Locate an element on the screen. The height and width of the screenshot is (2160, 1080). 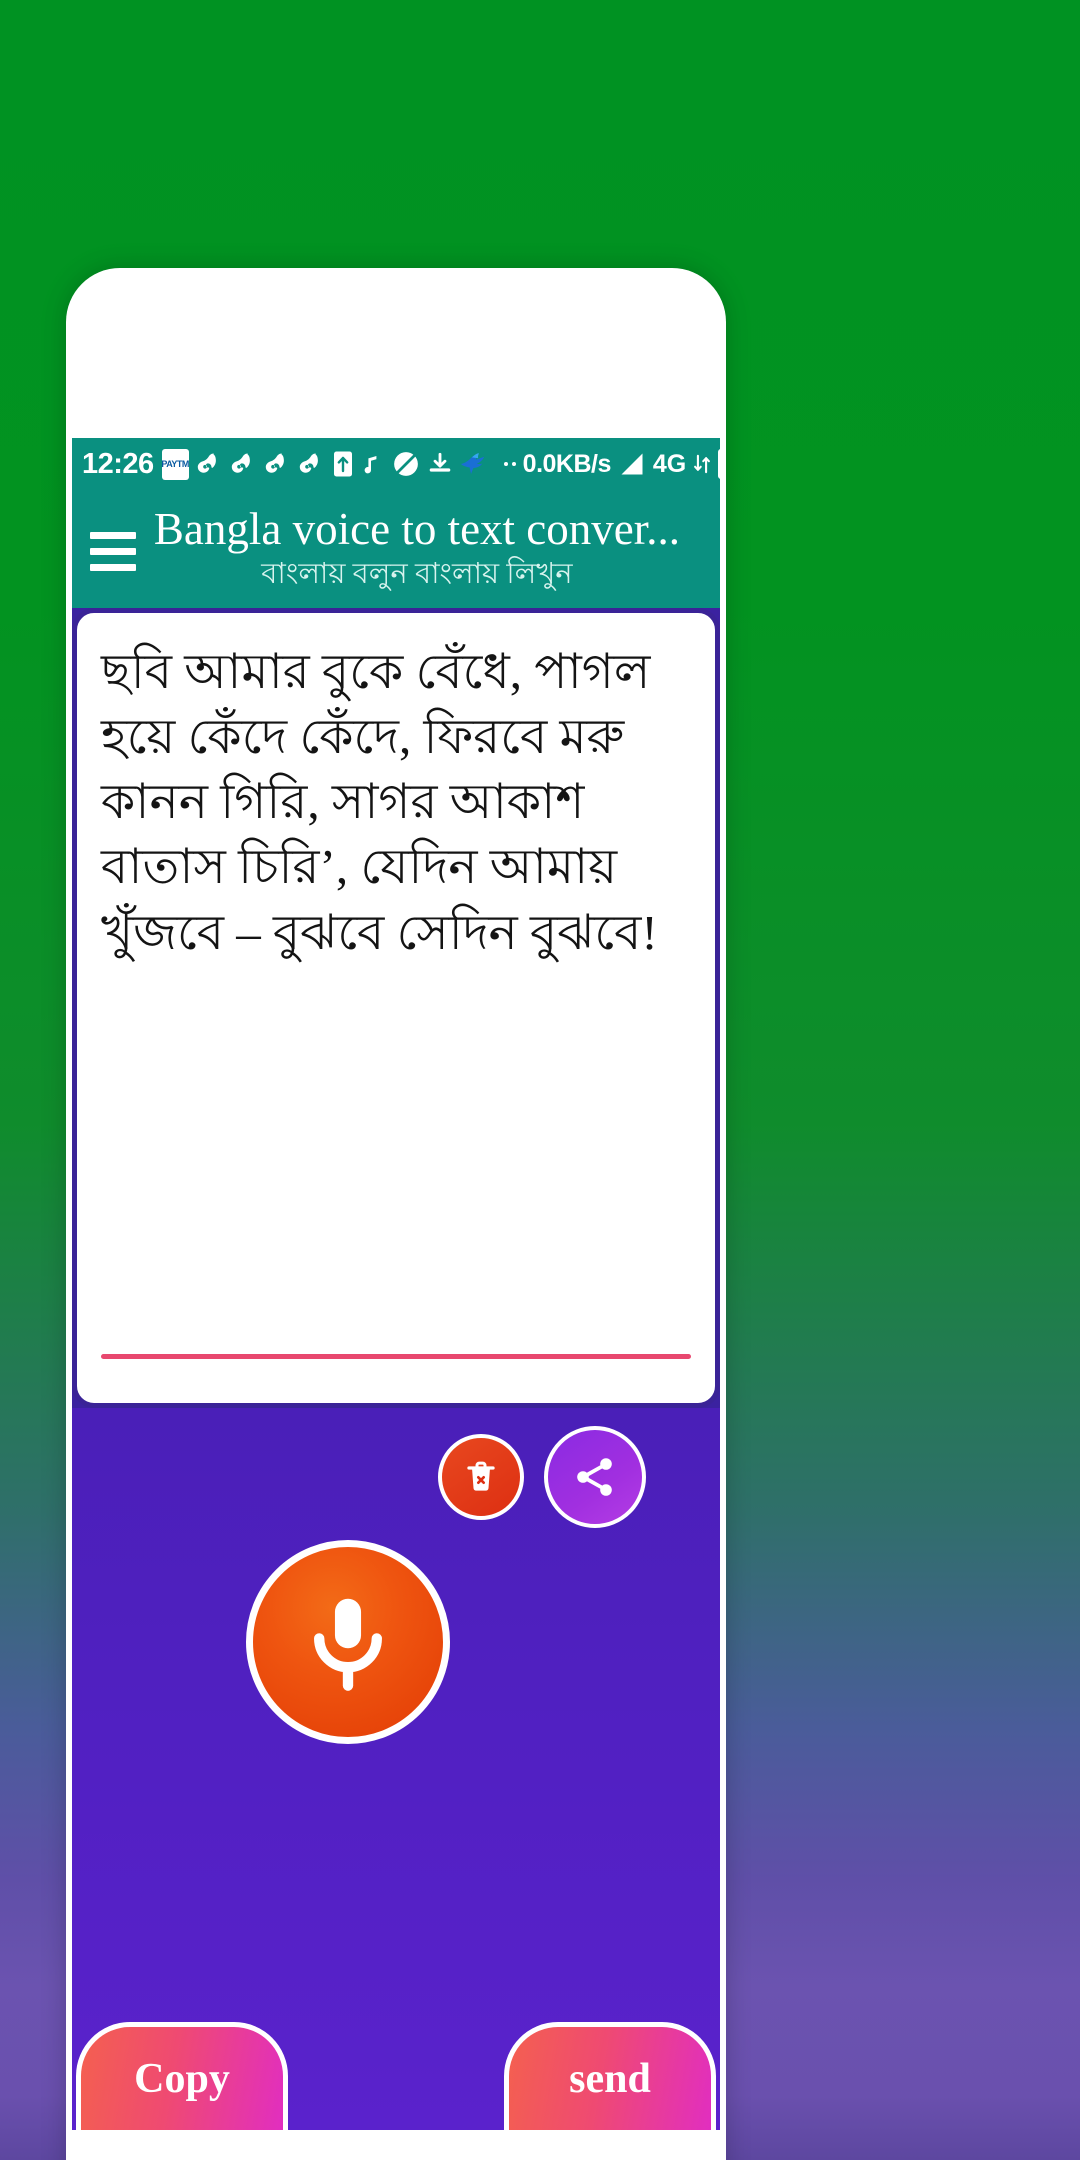
paytm-icon-label: PAYTM is located at coordinates (175, 464).